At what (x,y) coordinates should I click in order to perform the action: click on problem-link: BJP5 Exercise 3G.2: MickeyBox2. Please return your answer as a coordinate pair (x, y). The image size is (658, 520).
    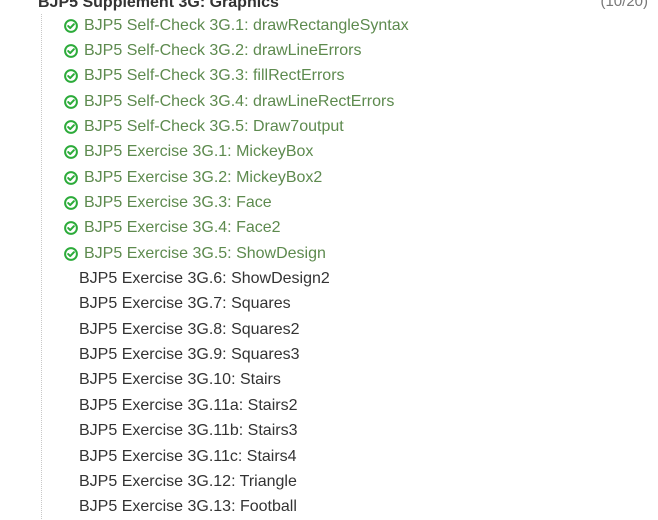
    Looking at the image, I should click on (203, 178).